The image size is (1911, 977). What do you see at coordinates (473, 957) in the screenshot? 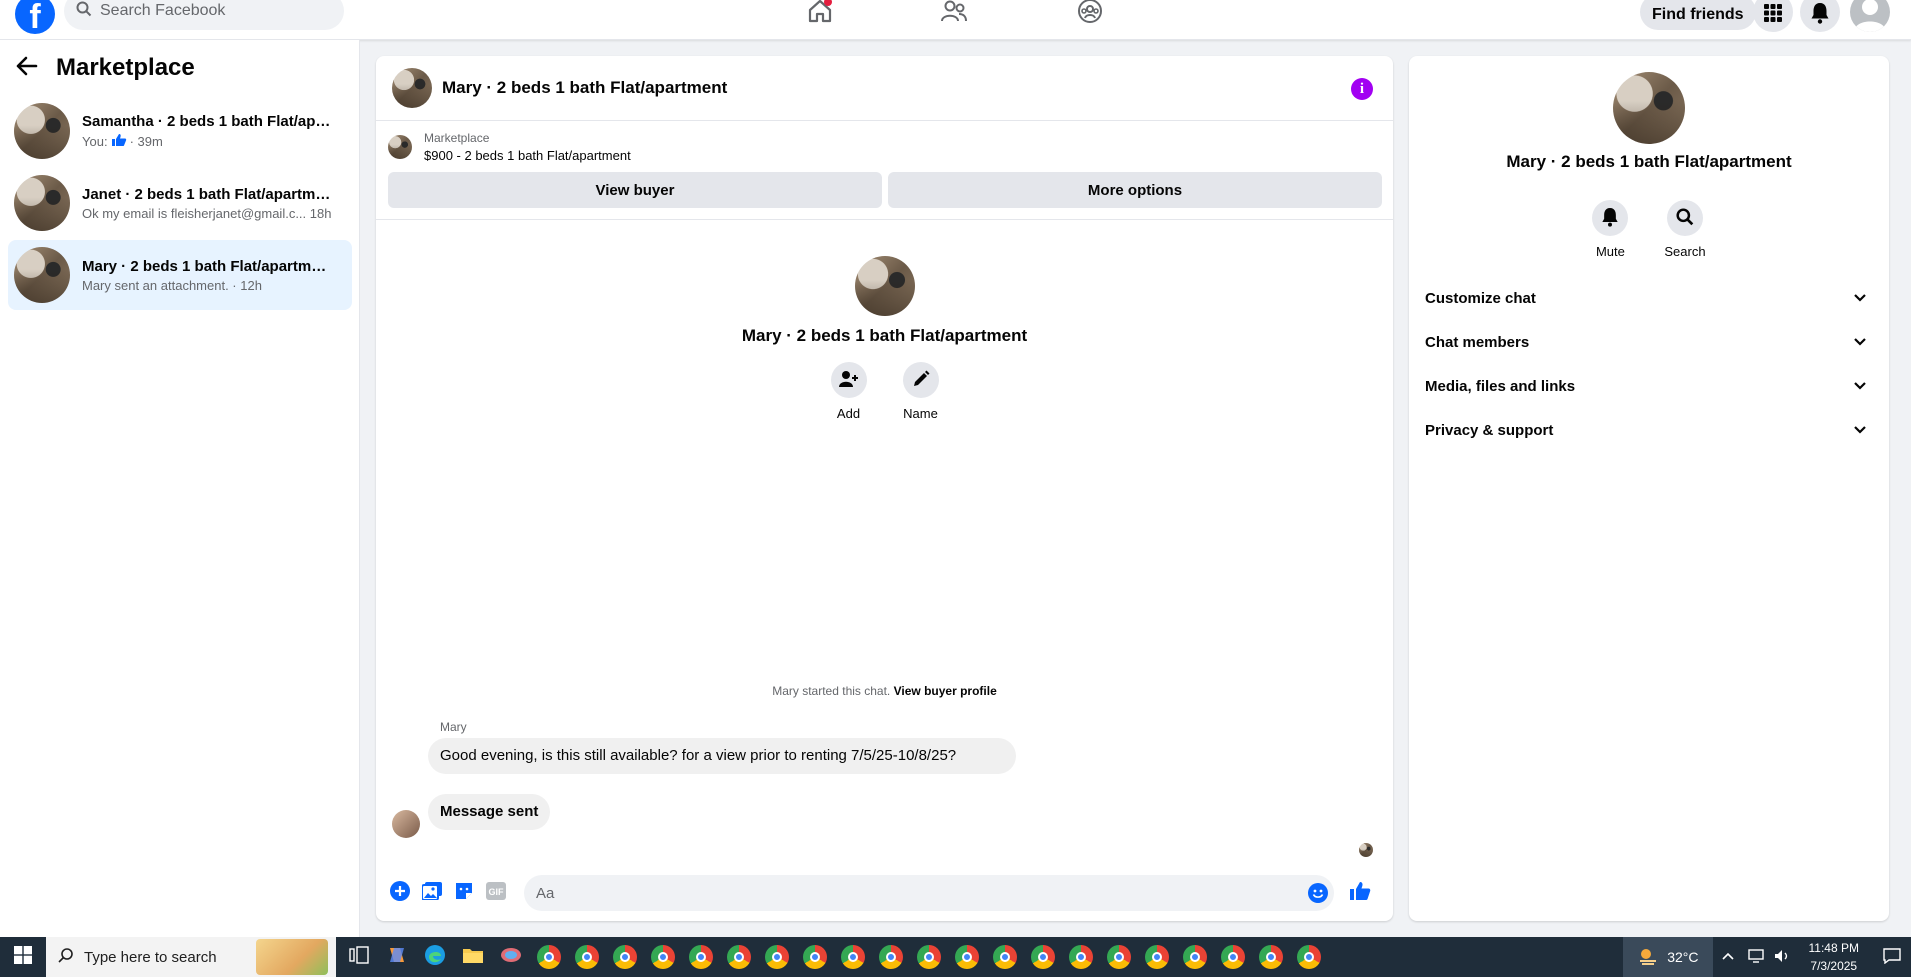
I see `file-explorer-app` at bounding box center [473, 957].